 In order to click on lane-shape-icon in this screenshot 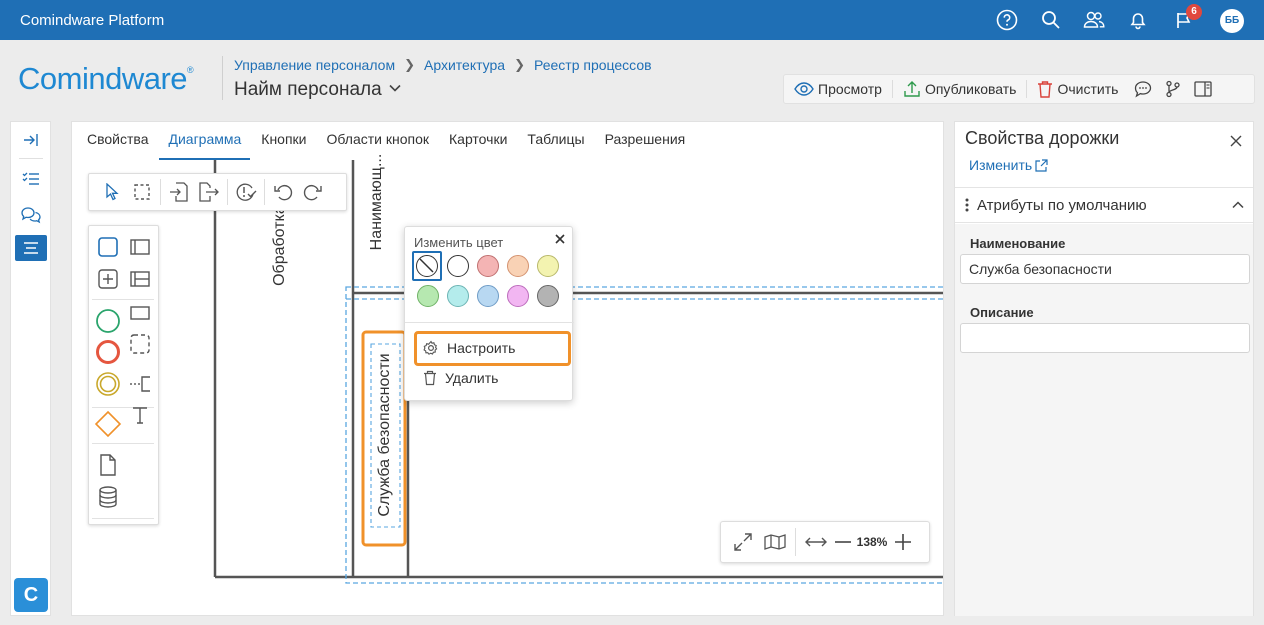, I will do `click(140, 279)`.